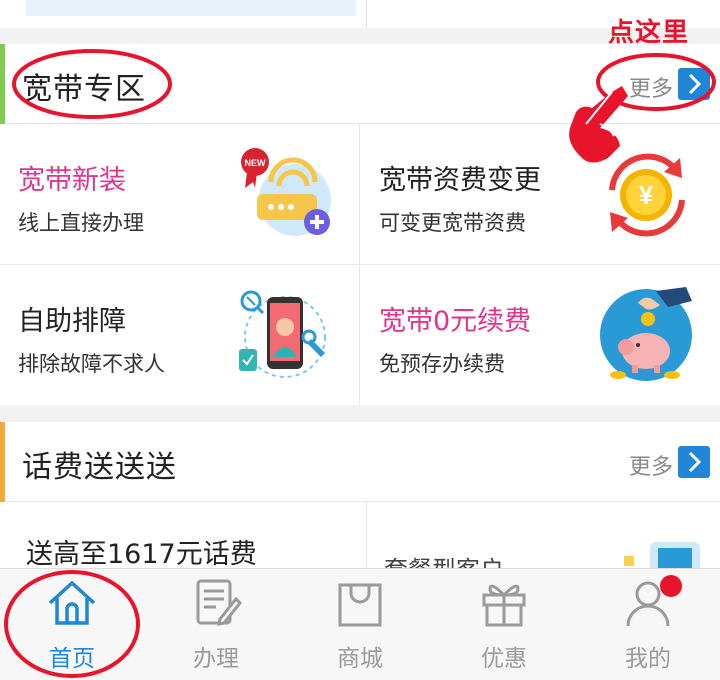 This screenshot has width=720, height=680. Describe the element at coordinates (72, 659) in the screenshot. I see `tab-label: 首页` at that location.